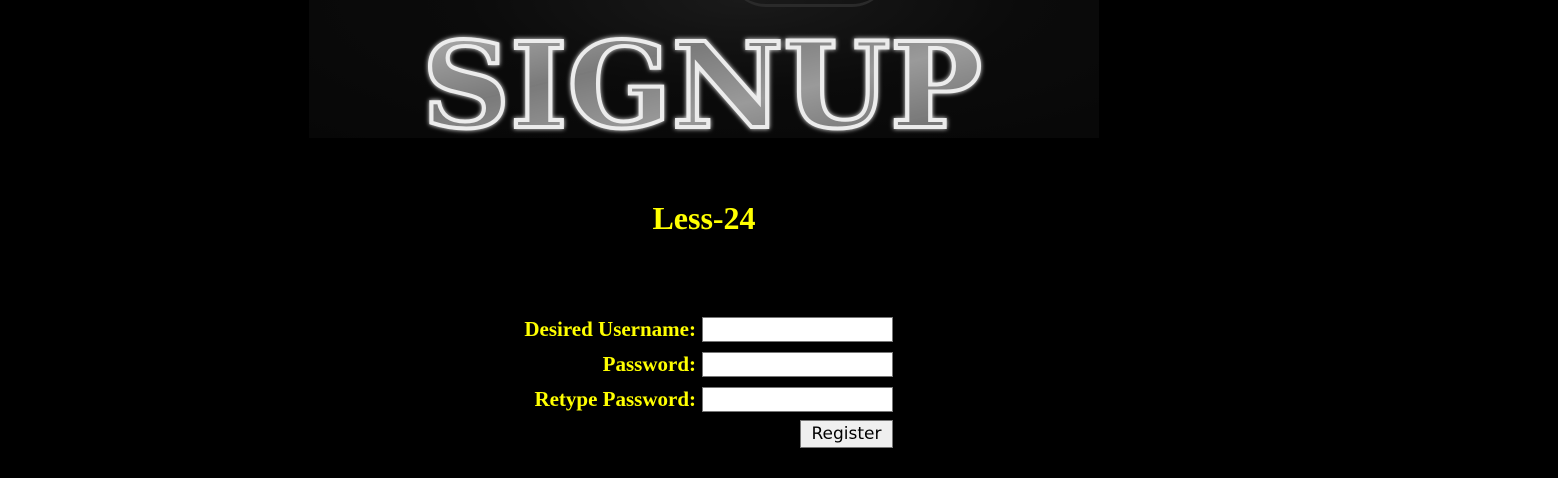 The width and height of the screenshot is (1558, 478). I want to click on signup-banner: SIGNUP, so click(704, 69).